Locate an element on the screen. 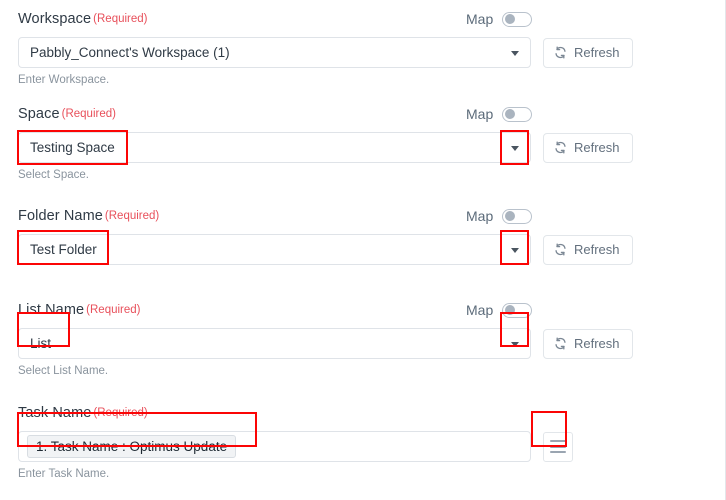 The width and height of the screenshot is (726, 500). field-space-header: Space (Required) Map is located at coordinates (363, 114).